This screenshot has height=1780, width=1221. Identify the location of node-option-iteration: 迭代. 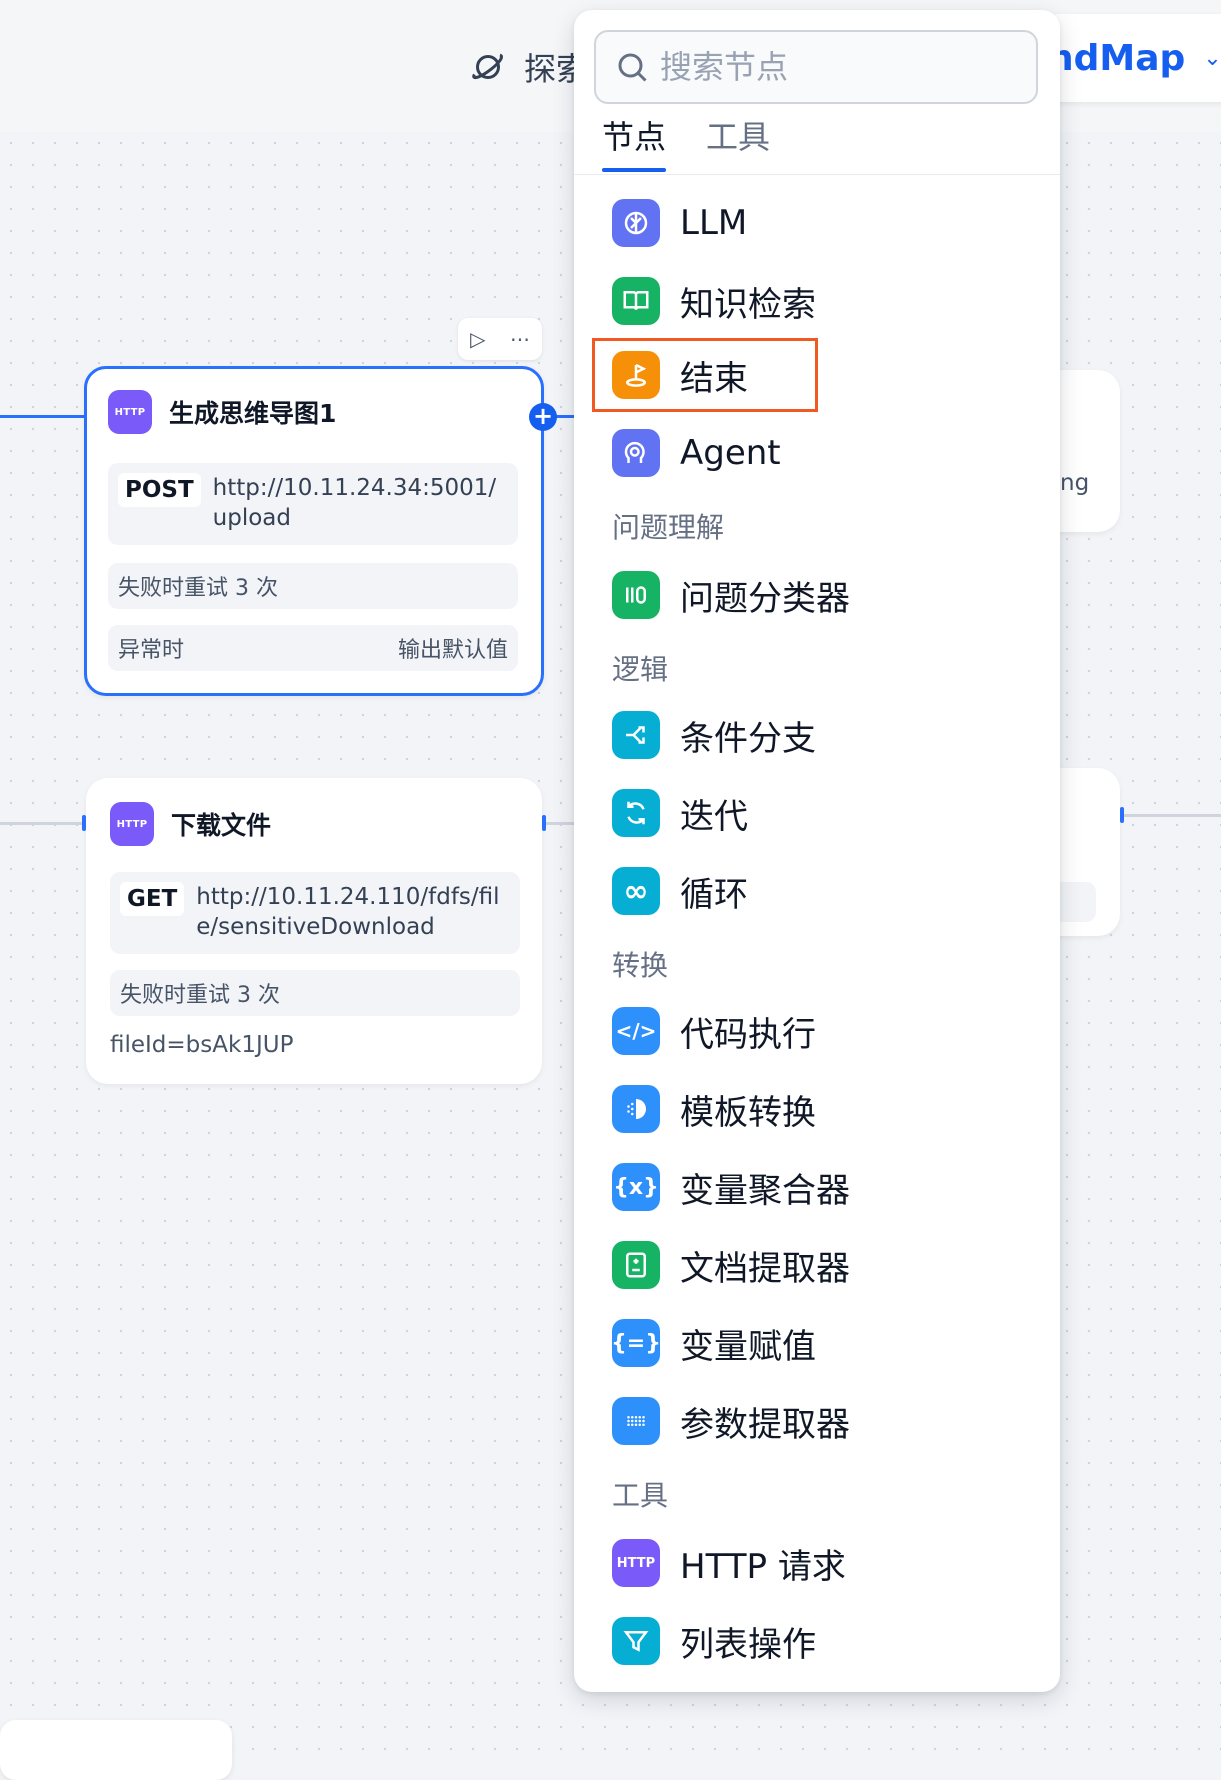
(680, 813).